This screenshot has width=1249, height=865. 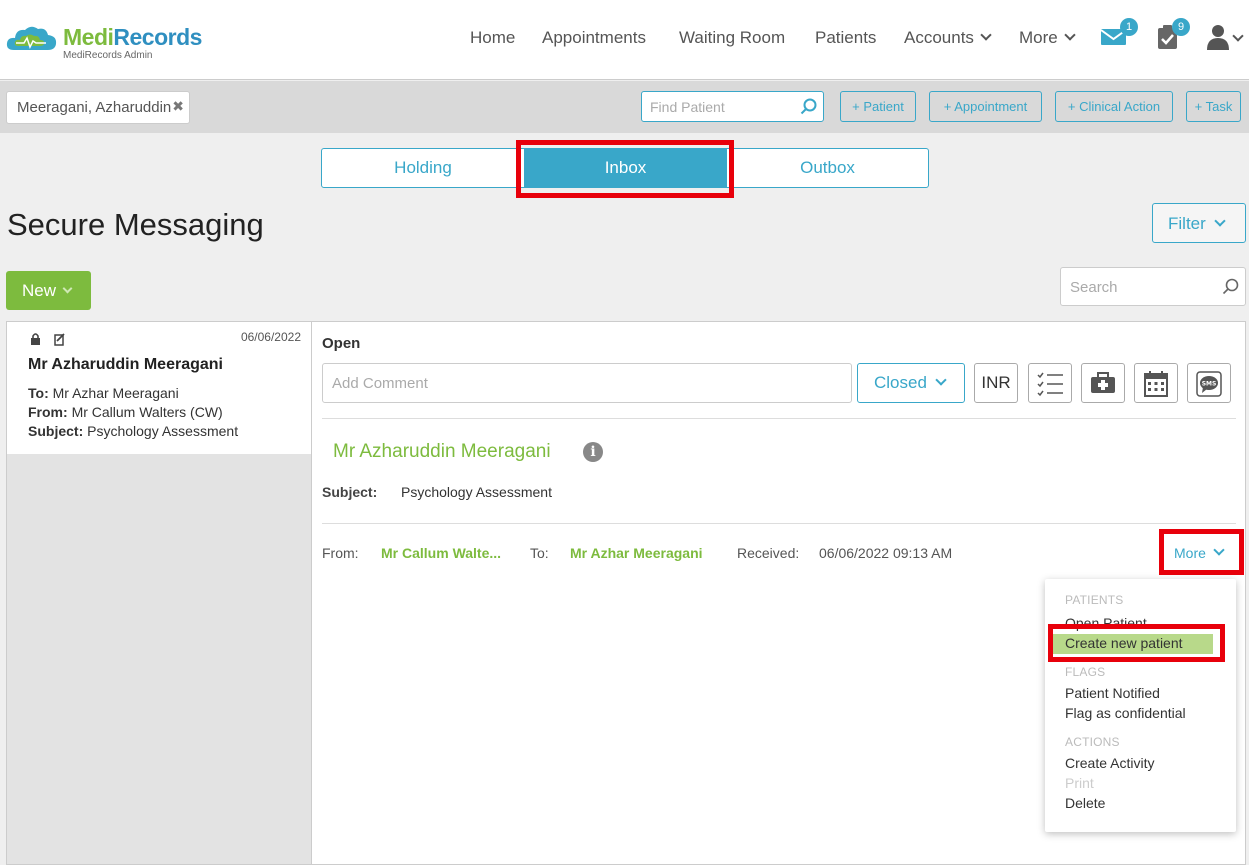 I want to click on from-value: Mr Callum Walters (CW), so click(x=147, y=412).